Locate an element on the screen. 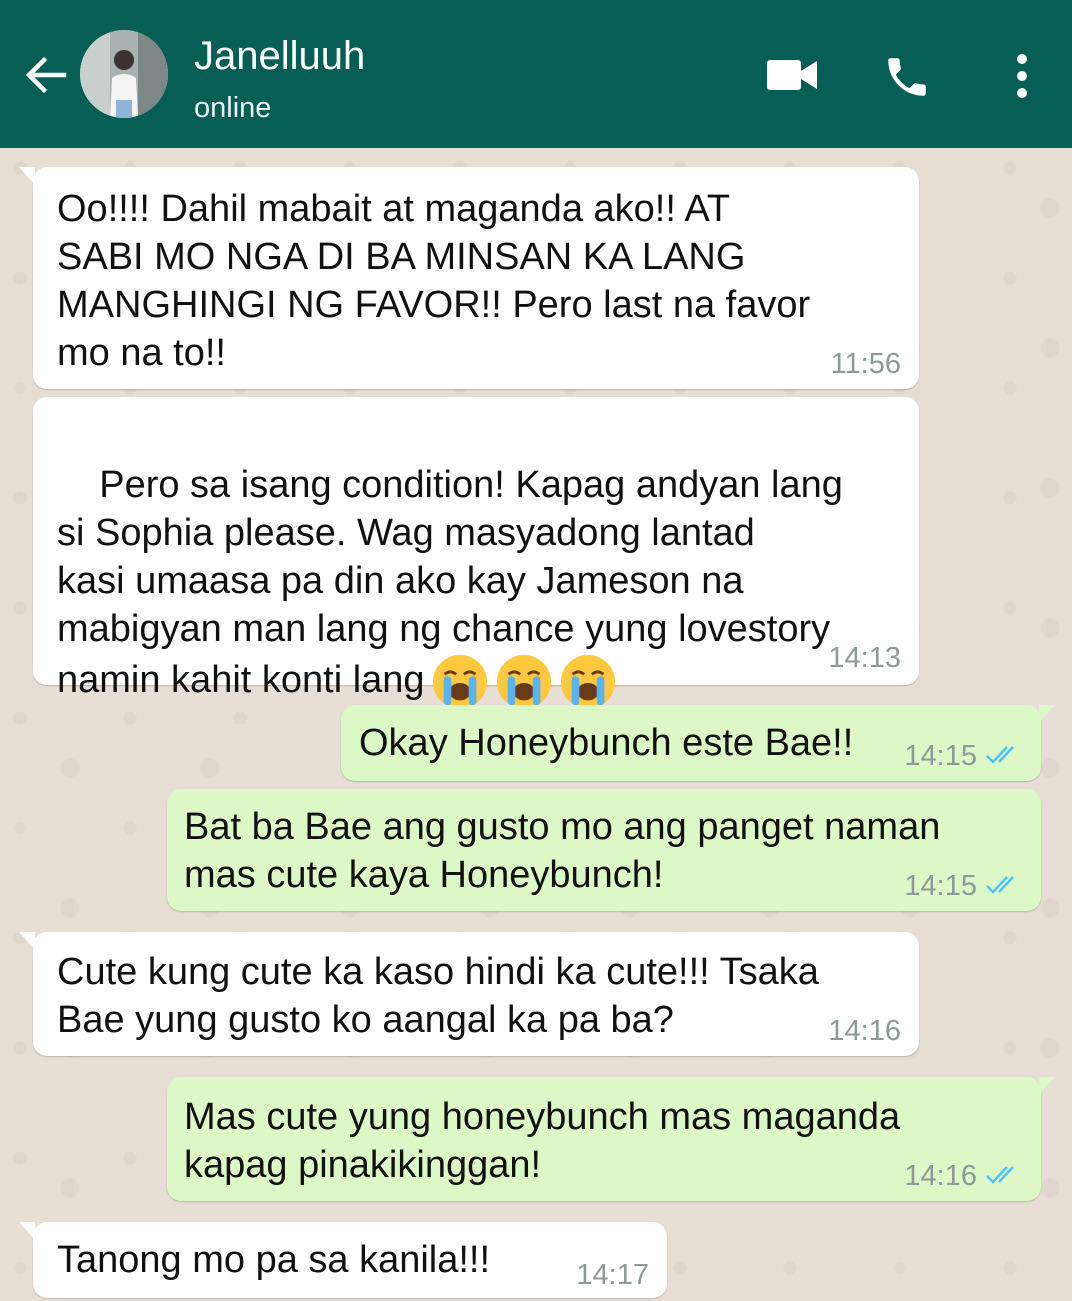  contact-name: Janelluuh is located at coordinates (279, 56).